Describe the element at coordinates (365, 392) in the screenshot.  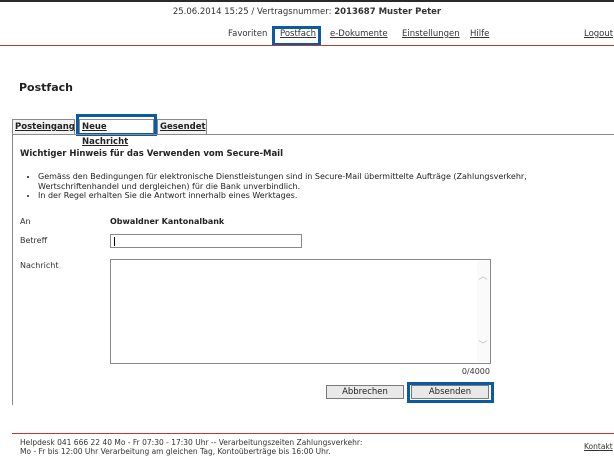
I see `cancel-button: Abbrechen` at that location.